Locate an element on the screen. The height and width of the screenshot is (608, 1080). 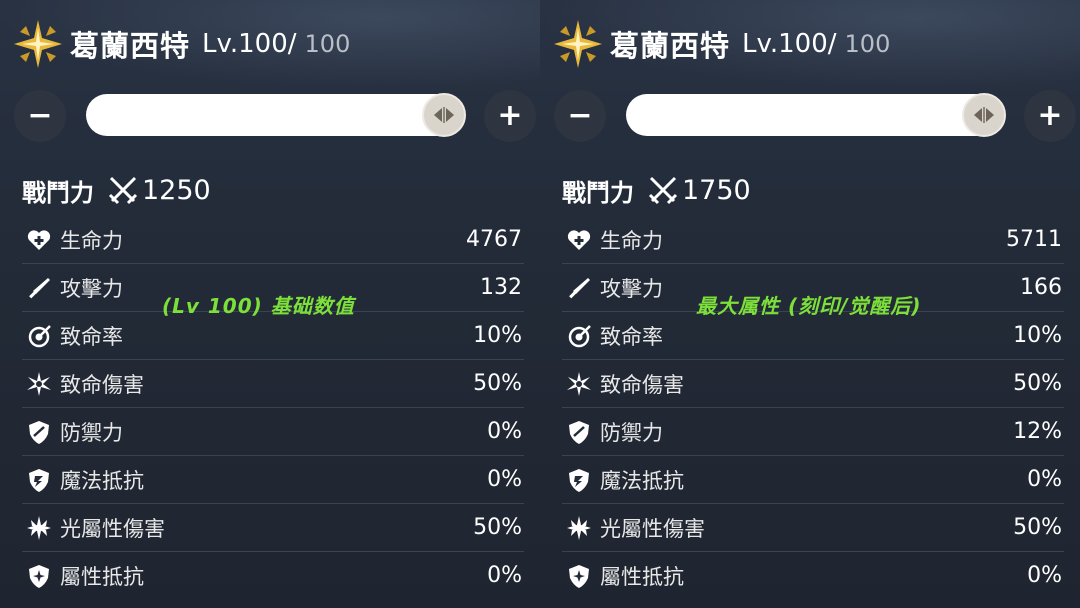
stat-row-hp: 生命力 5711 is located at coordinates (813, 240).